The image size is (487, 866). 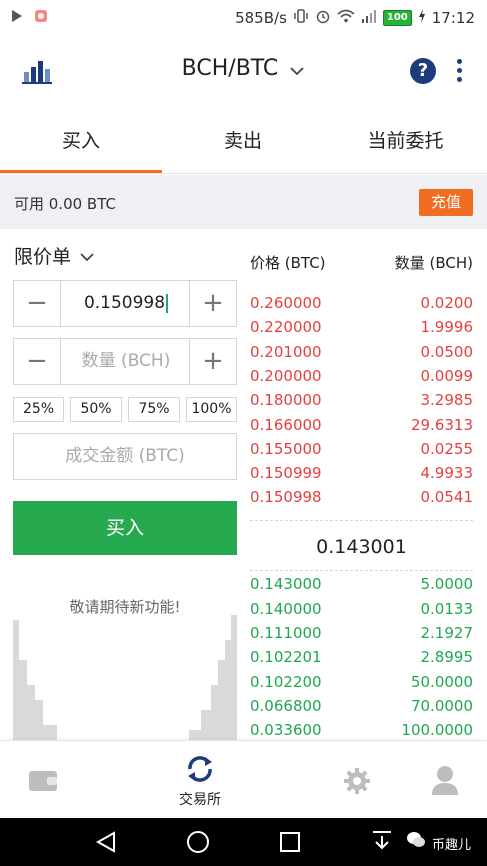 What do you see at coordinates (125, 528) in the screenshot?
I see `buy-button: 买入` at bounding box center [125, 528].